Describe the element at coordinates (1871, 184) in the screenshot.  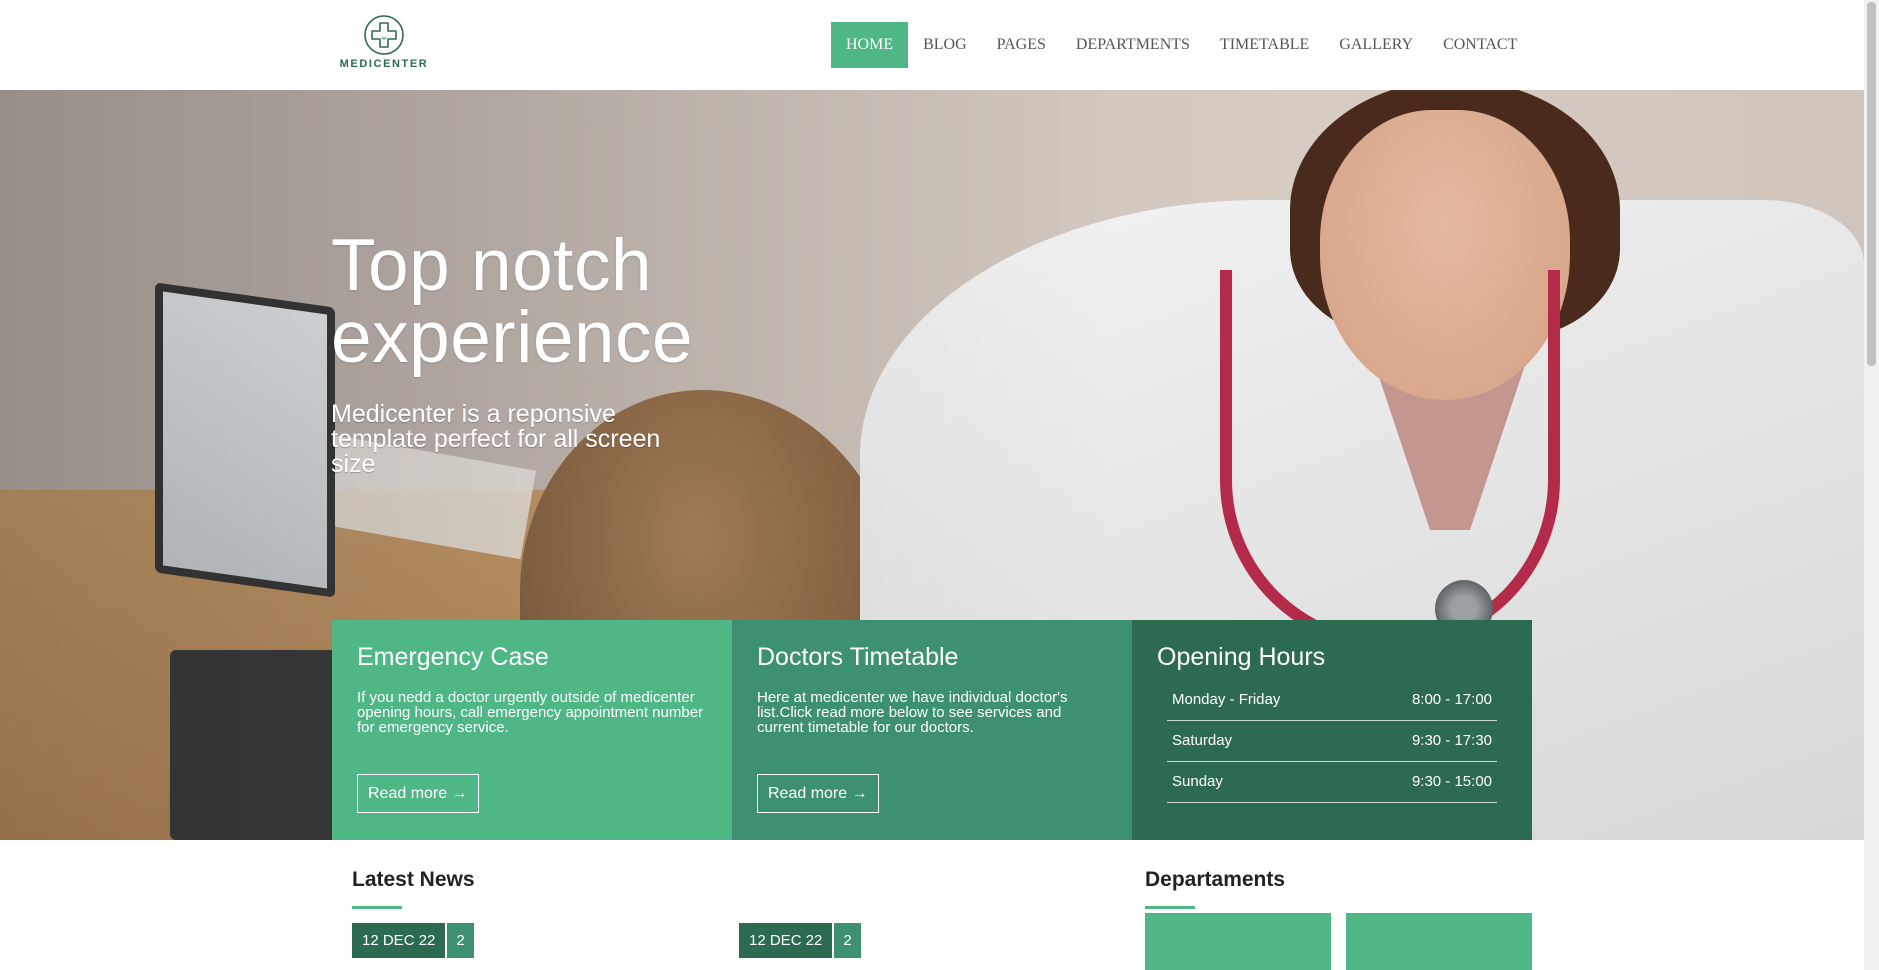
I see `scrollbar-thumb` at that location.